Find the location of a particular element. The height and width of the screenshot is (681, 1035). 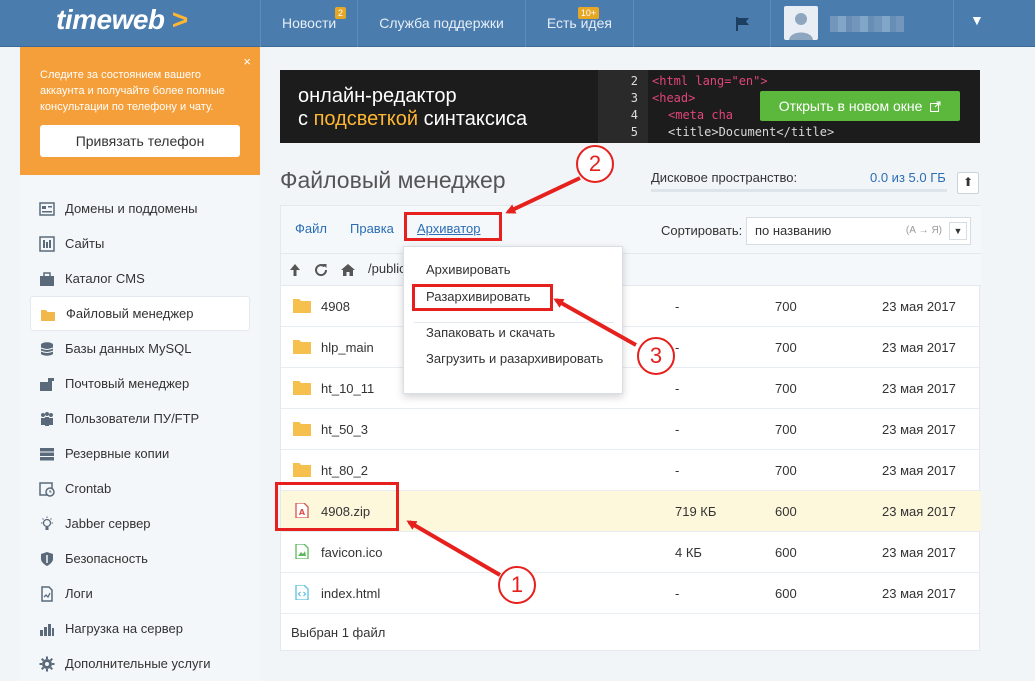

sidebar-item-security: Безопасность is located at coordinates (140, 558).